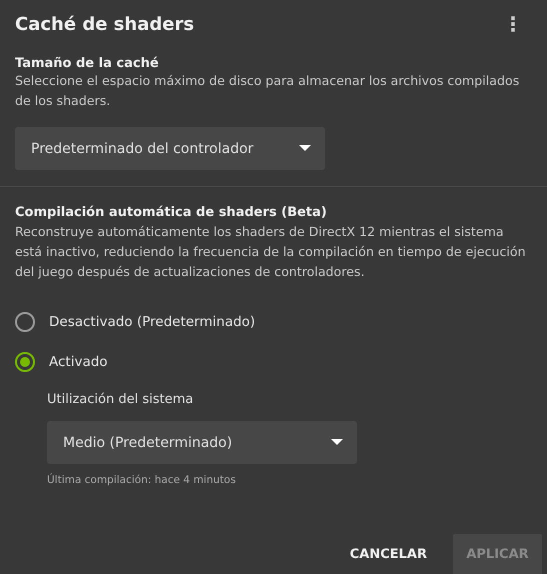  I want to click on more-menu-button: ⋮, so click(513, 24).